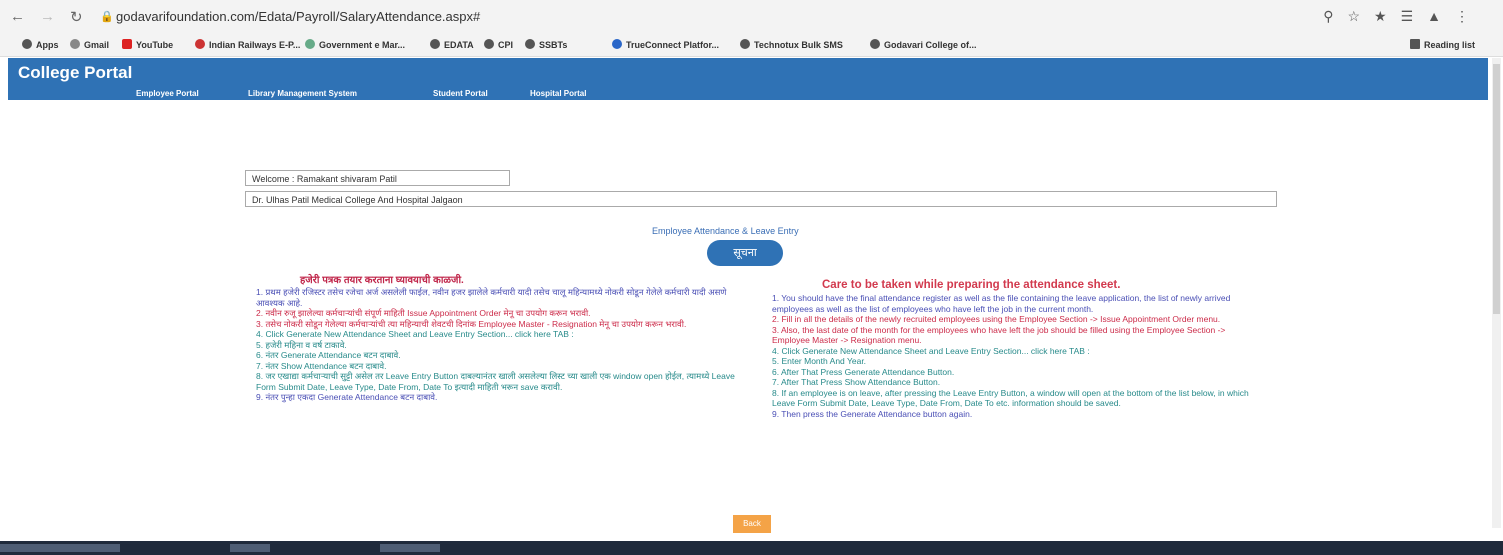  I want to click on gem-icon, so click(310, 44).